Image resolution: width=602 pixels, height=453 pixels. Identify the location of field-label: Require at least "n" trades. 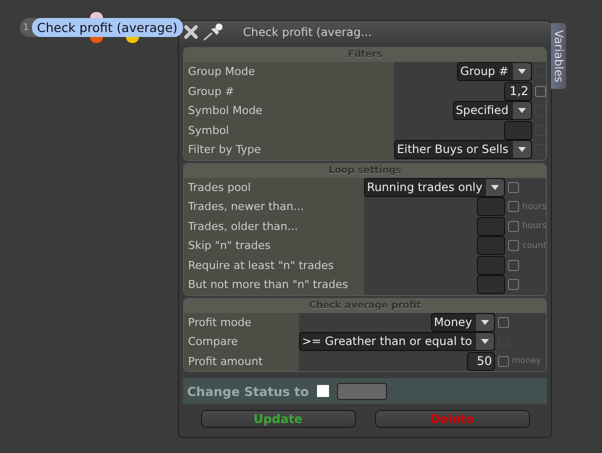
(274, 265).